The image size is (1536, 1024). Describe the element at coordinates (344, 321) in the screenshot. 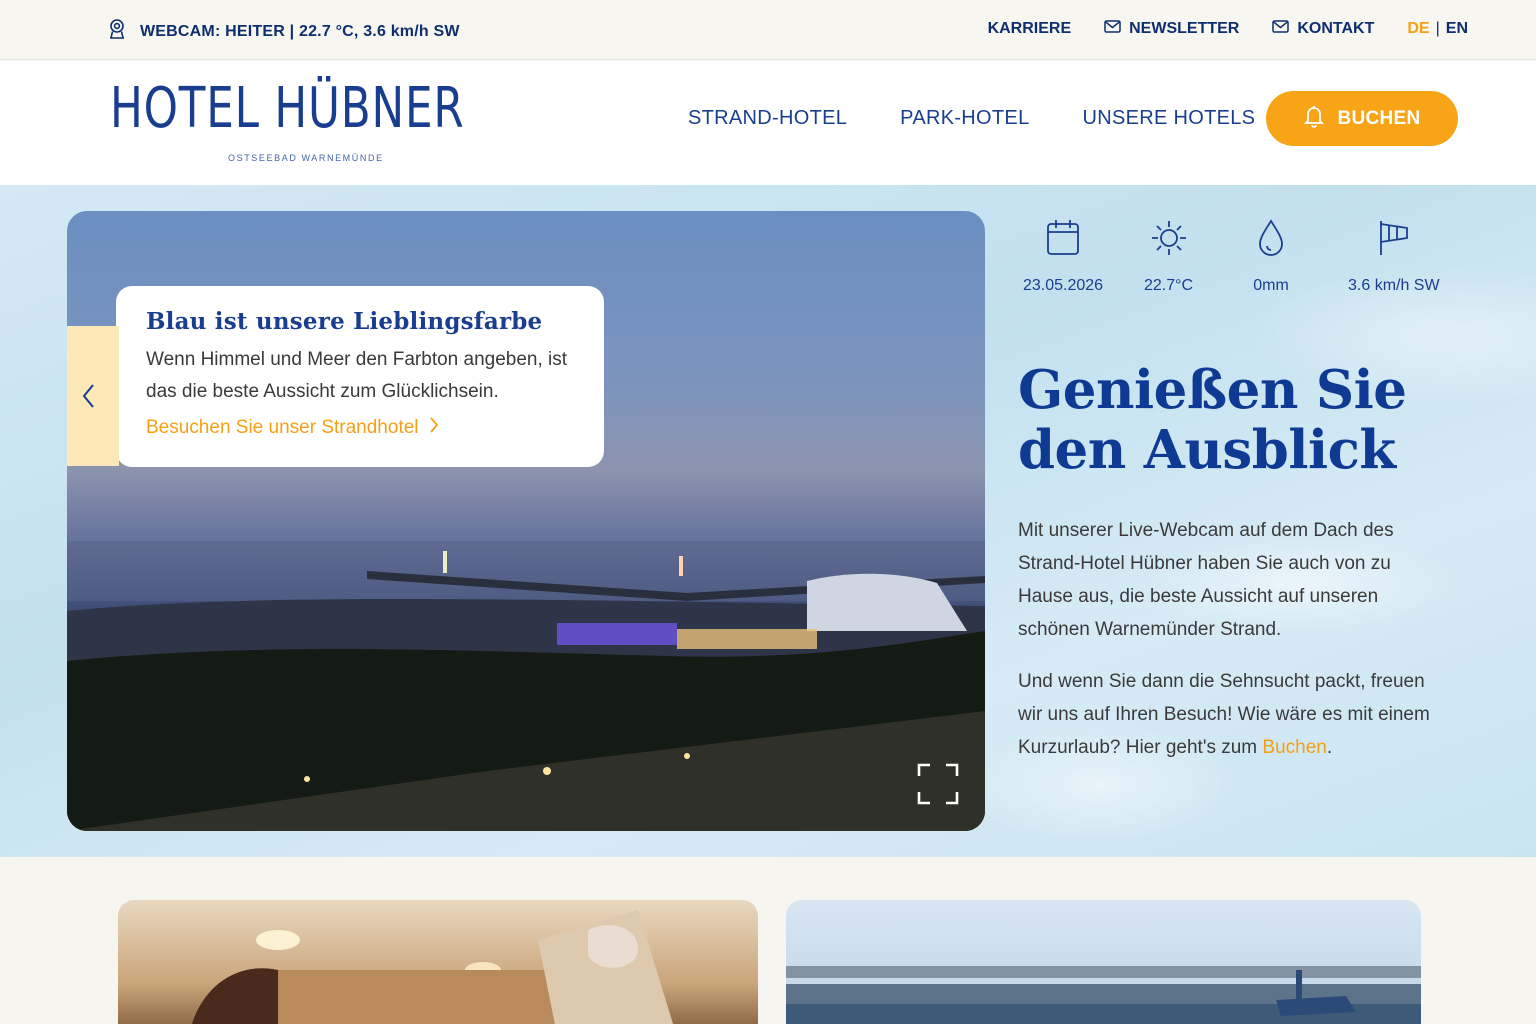

I see `slide-caption-title: Blau ist unsere Lieblingsfarbe` at that location.